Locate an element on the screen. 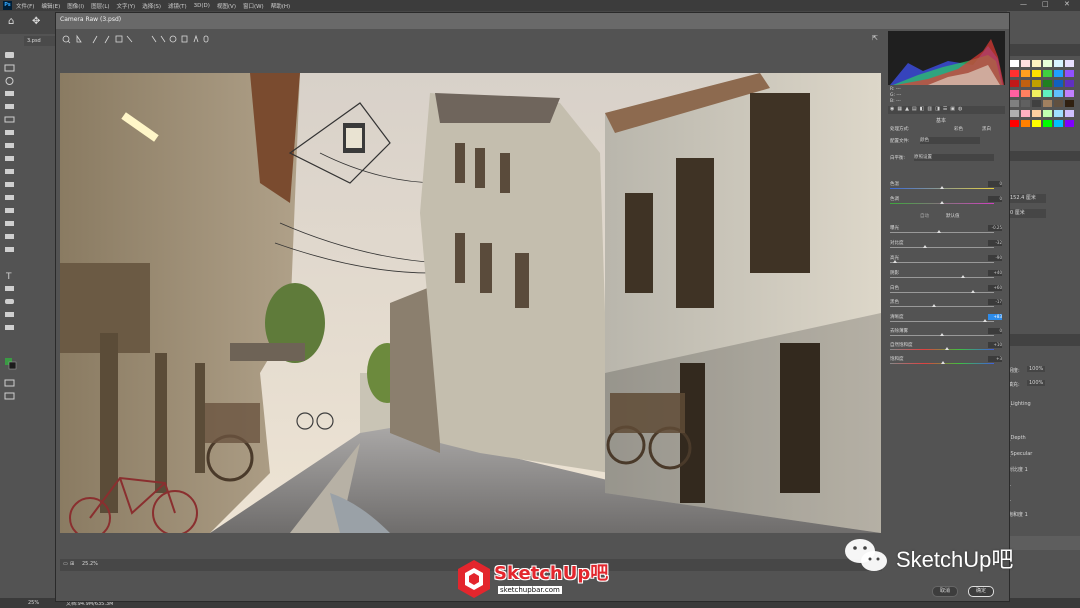 The width and height of the screenshot is (1080, 608). menu-select: 选择(S) is located at coordinates (151, 6).